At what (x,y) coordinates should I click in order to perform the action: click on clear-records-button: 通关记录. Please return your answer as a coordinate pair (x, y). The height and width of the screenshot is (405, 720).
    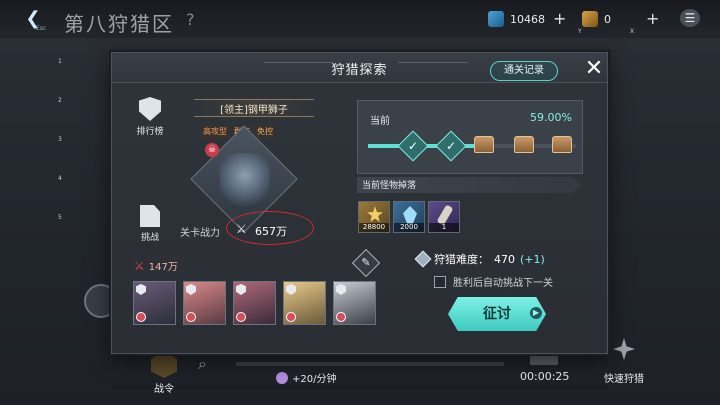
    Looking at the image, I should click on (524, 71).